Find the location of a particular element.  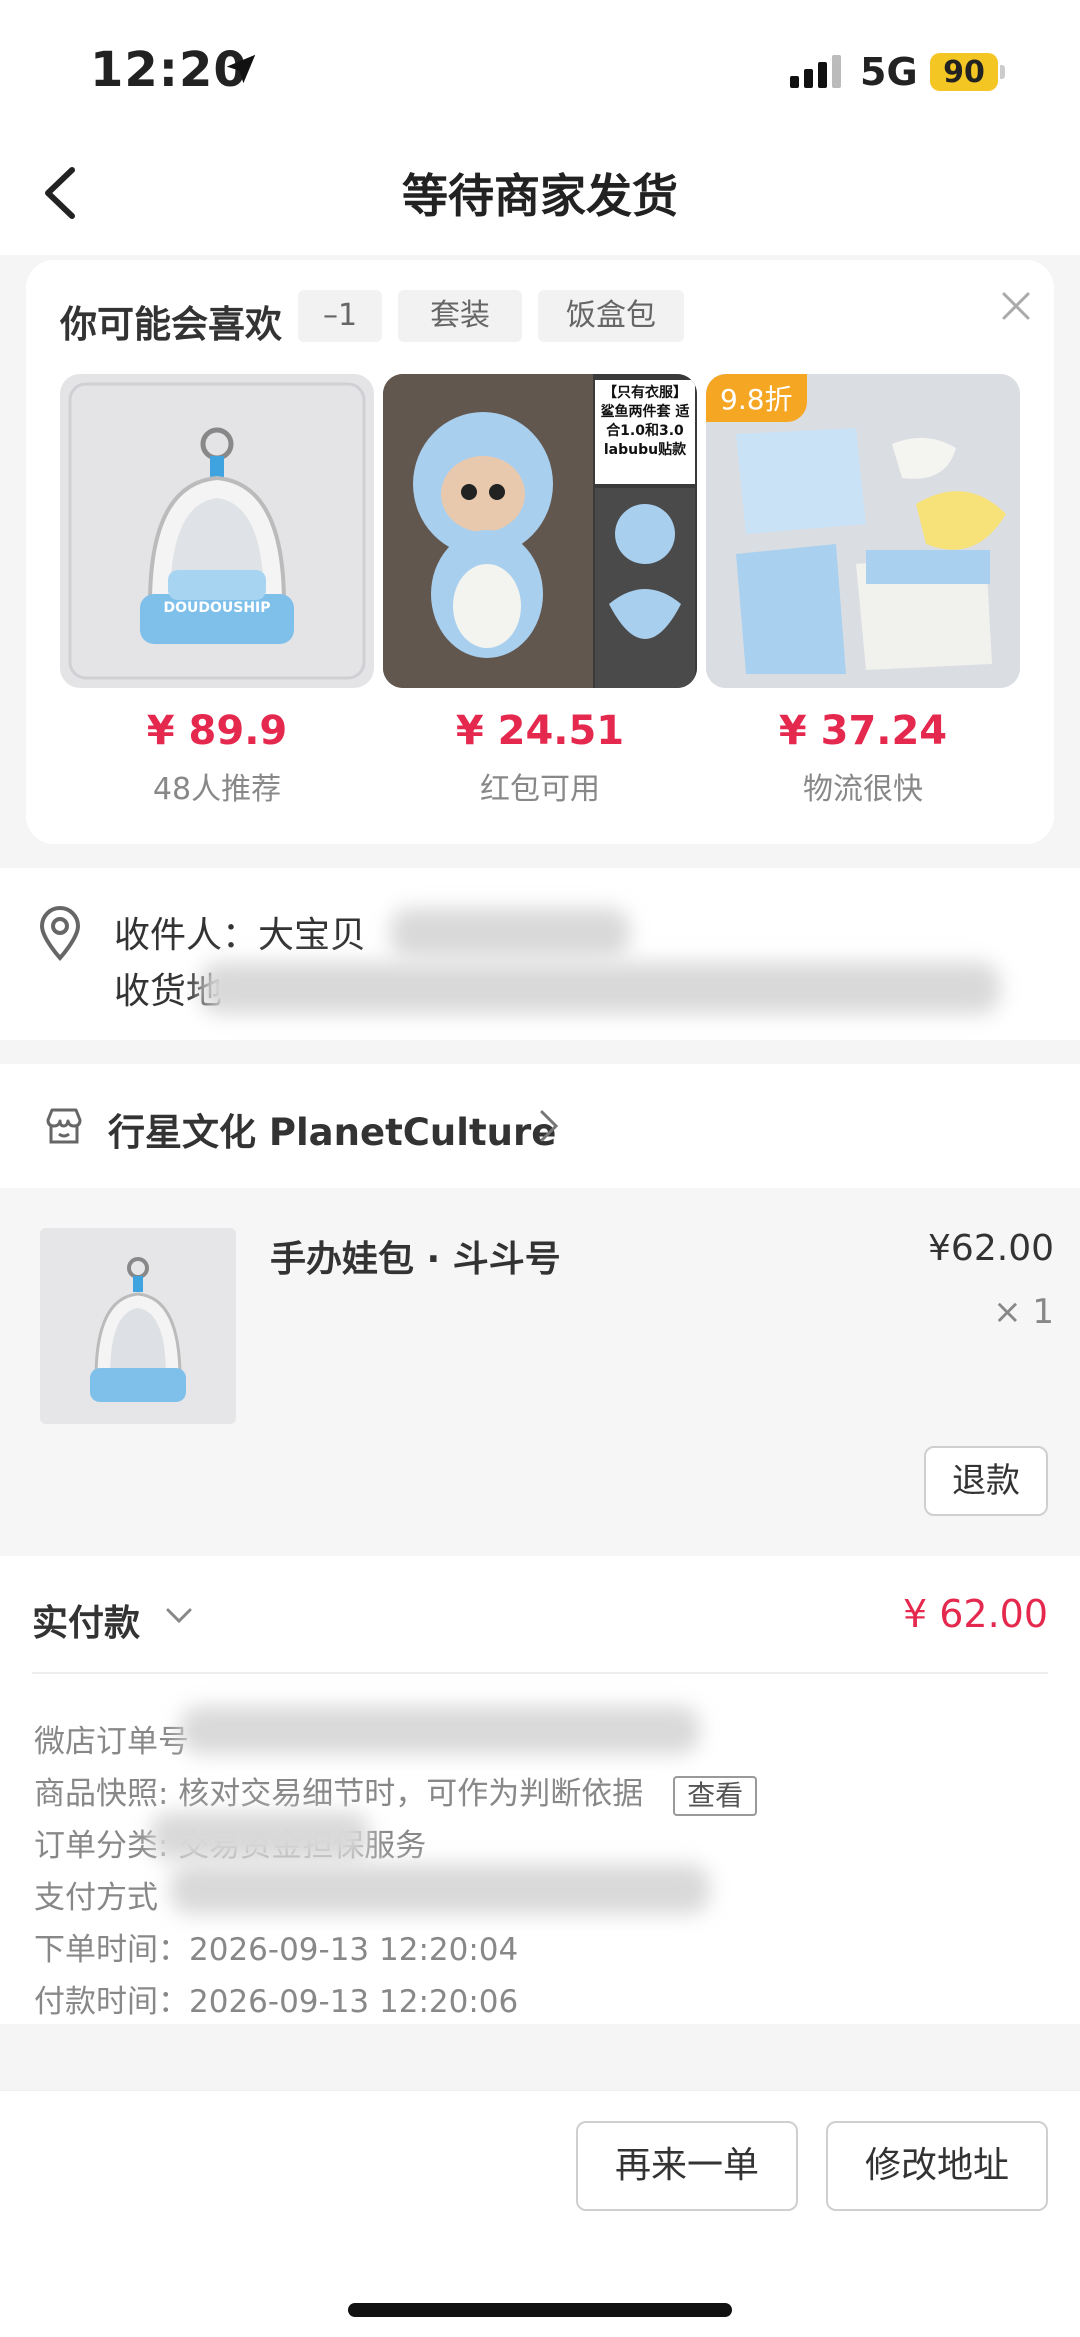

nav-bar: 等待商家发货 is located at coordinates (540, 192).